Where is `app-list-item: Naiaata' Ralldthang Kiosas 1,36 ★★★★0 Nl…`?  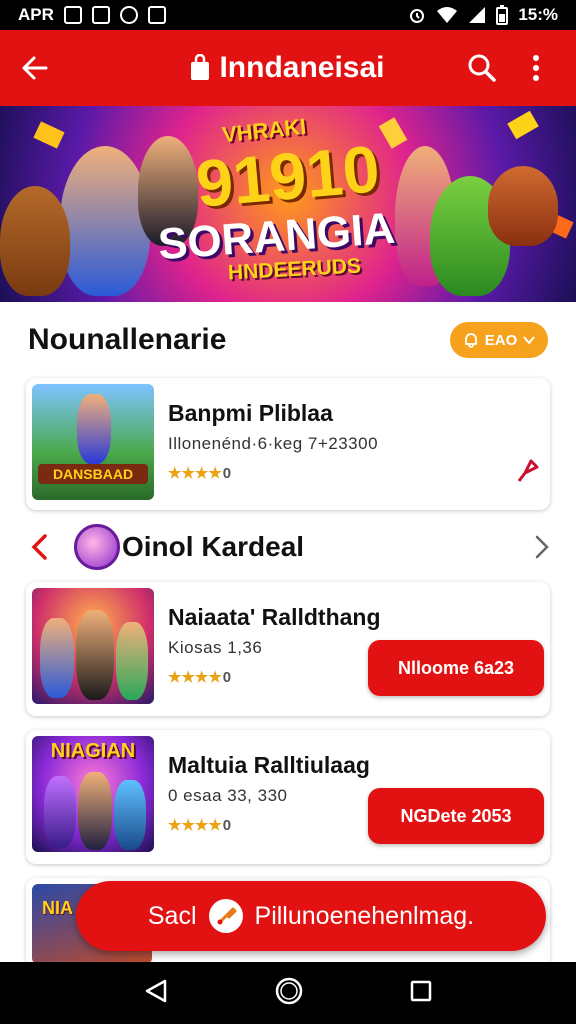 app-list-item: Naiaata' Ralldthang Kiosas 1,36 ★★★★0 Nl… is located at coordinates (288, 649).